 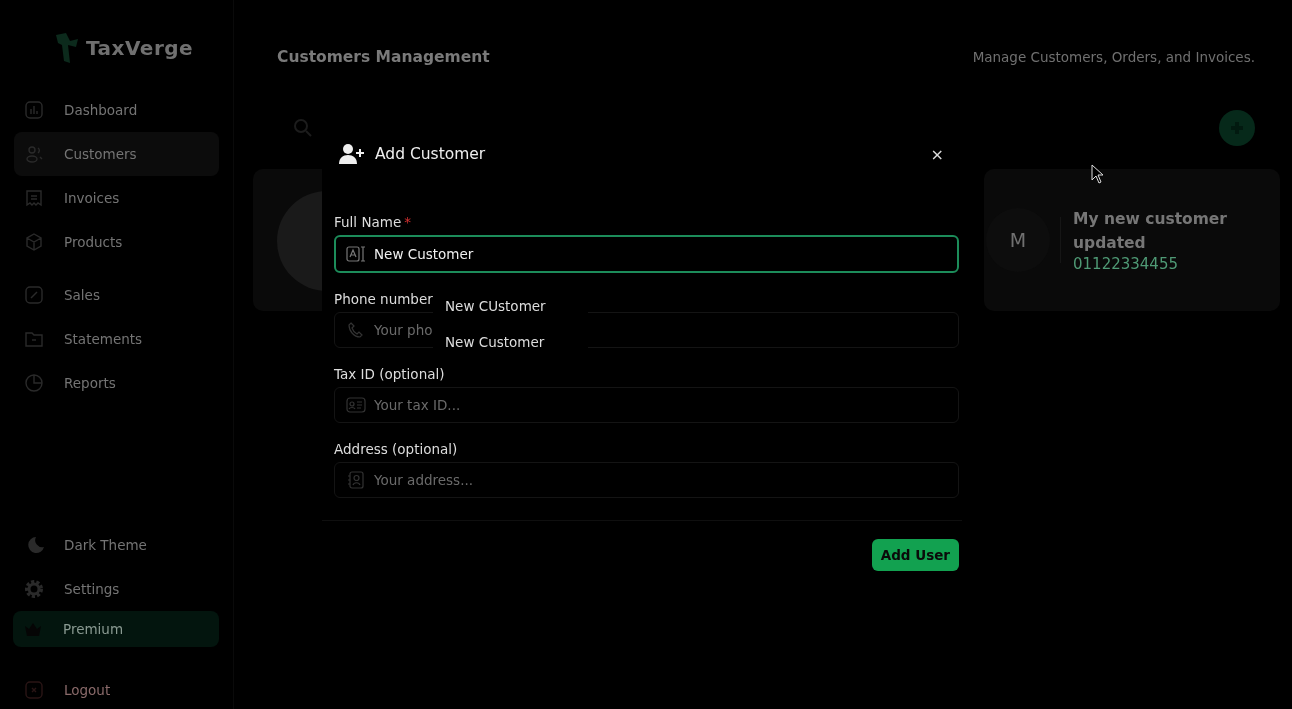 I want to click on nav-item: Invoices, so click(x=116, y=198).